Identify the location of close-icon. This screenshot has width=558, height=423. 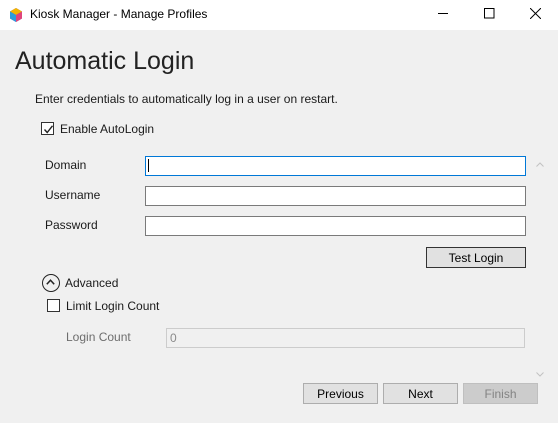
(535, 14).